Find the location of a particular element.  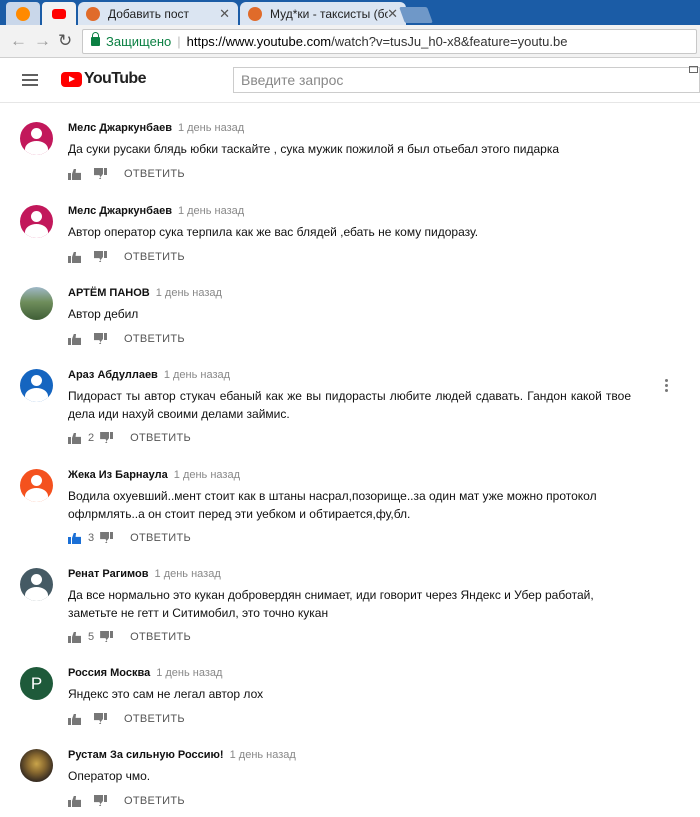

tab-youtube is located at coordinates (59, 13).